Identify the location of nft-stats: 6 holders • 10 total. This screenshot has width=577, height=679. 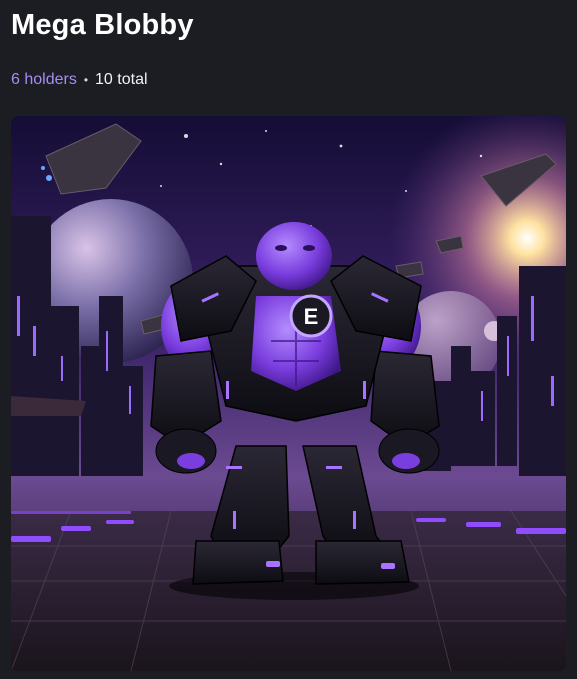
(79, 80).